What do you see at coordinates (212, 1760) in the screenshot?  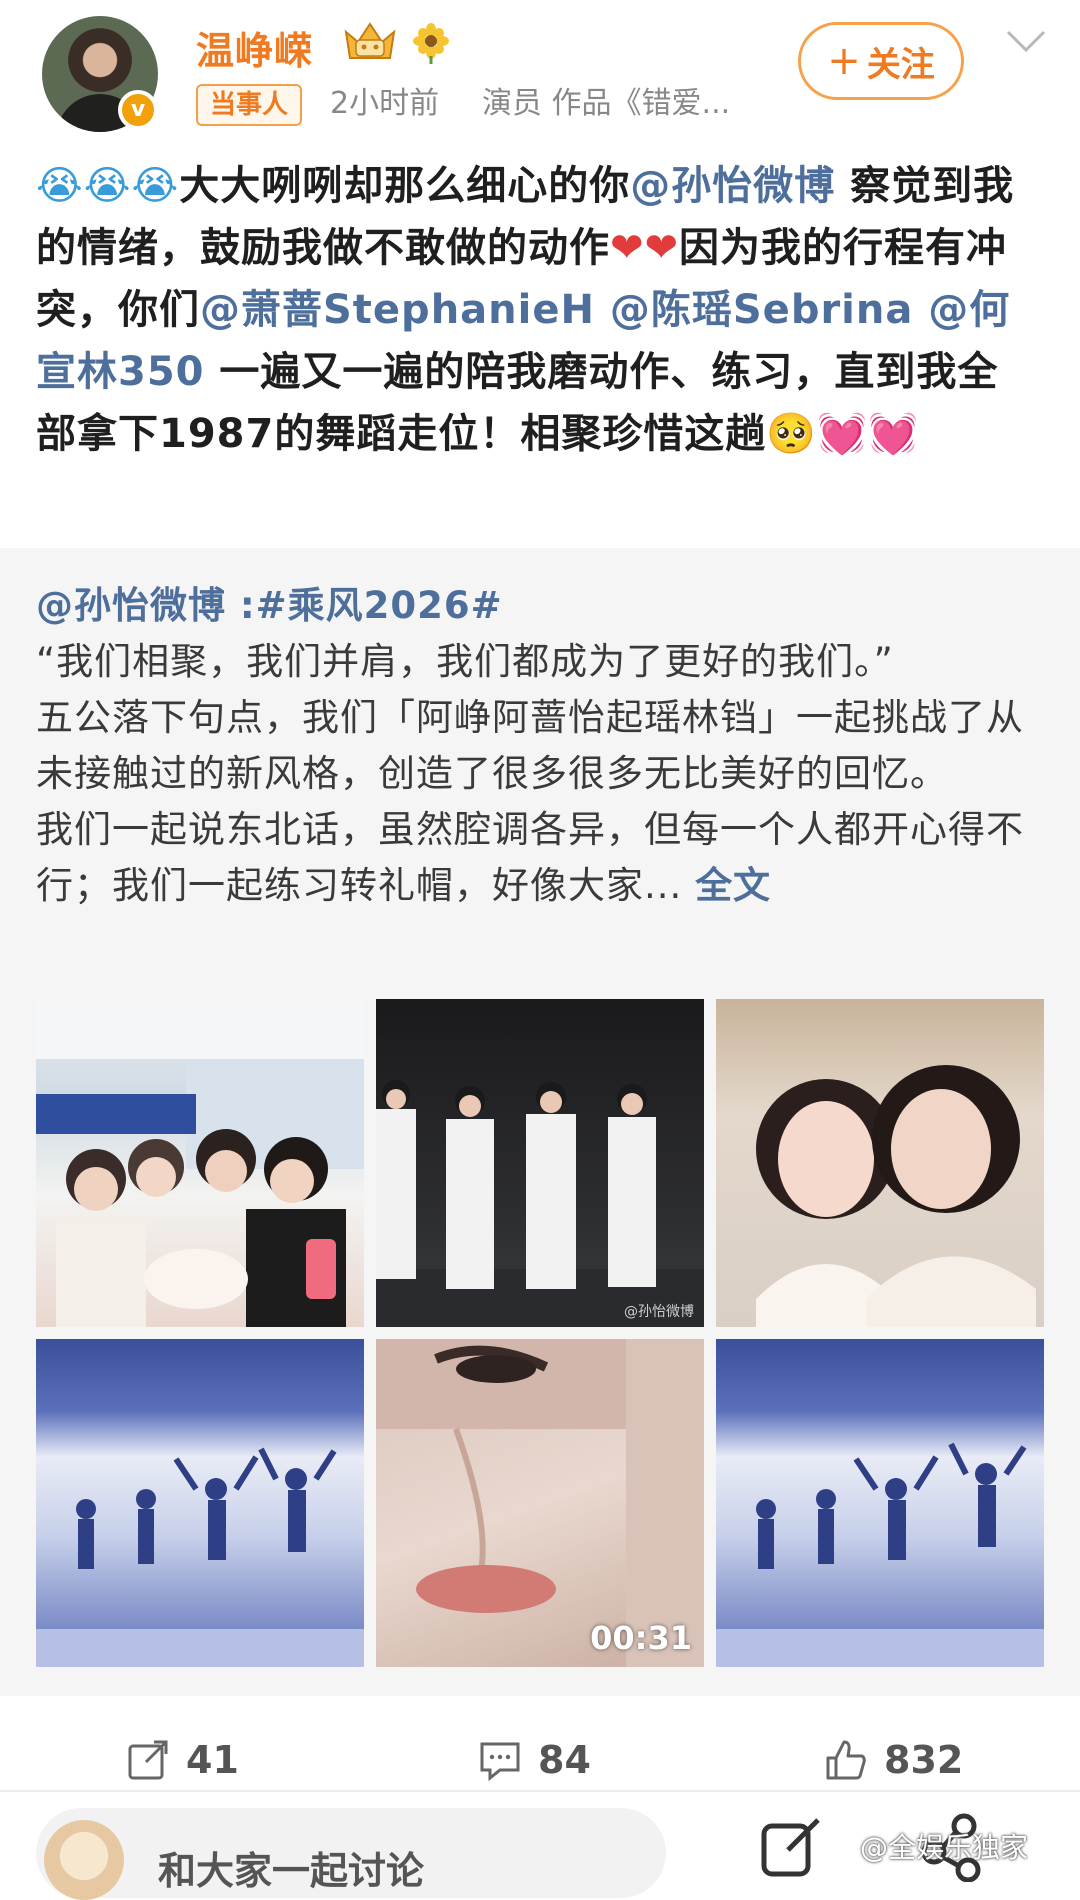 I see `repost-count: 41` at bounding box center [212, 1760].